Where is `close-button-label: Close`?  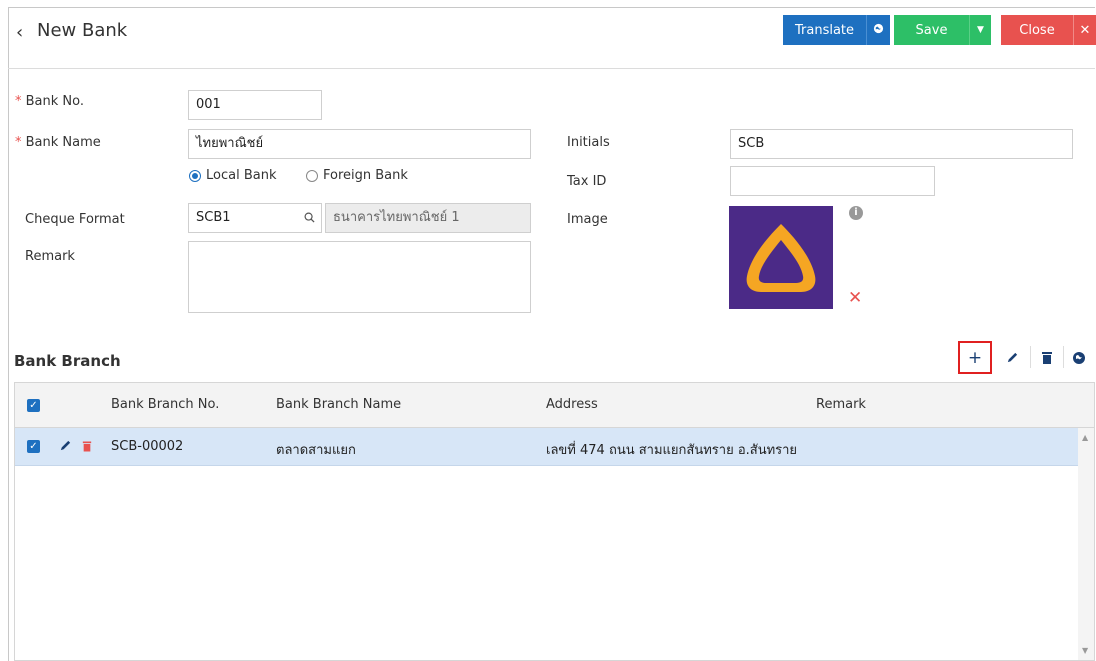 close-button-label: Close is located at coordinates (1037, 30).